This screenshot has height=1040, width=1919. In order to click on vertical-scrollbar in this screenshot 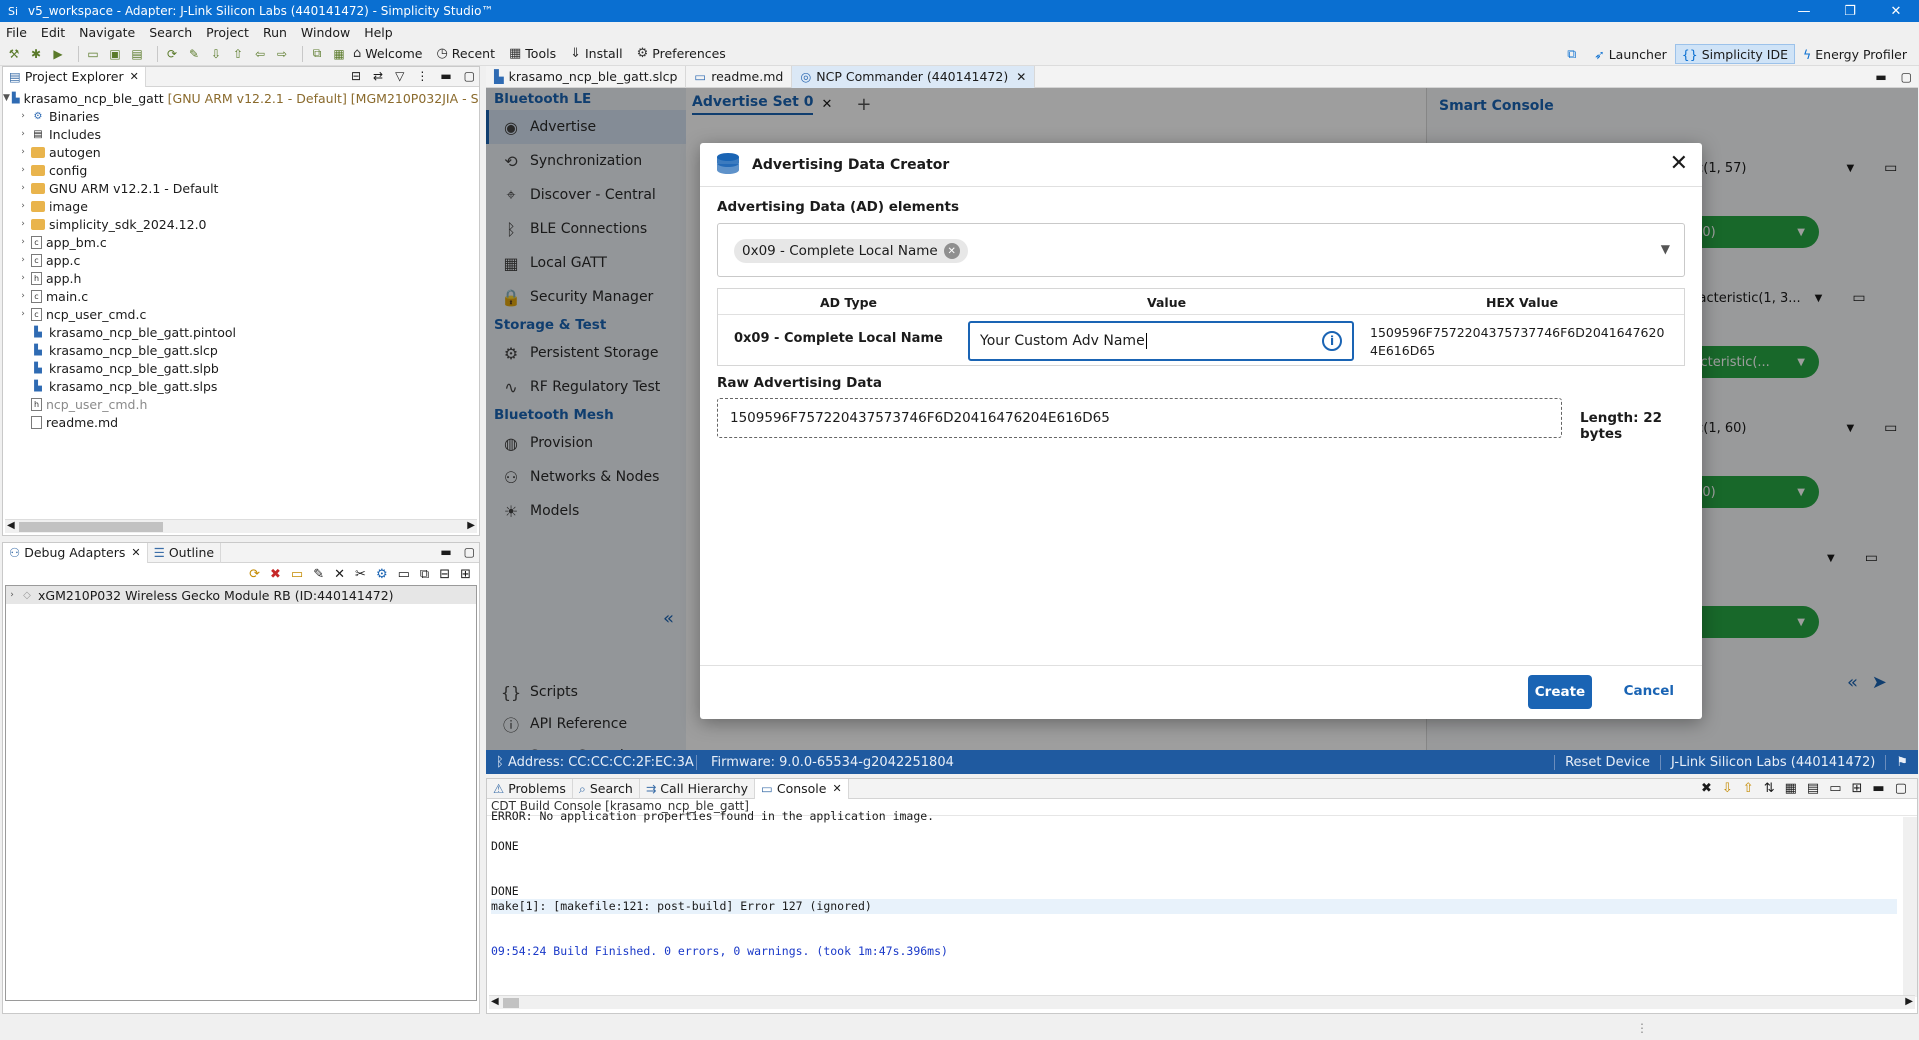, I will do `click(1910, 907)`.